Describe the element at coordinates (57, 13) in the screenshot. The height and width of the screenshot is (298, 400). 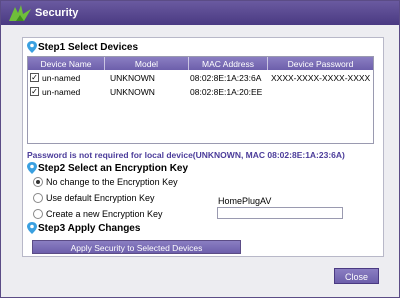
I see `window-title: Security` at that location.